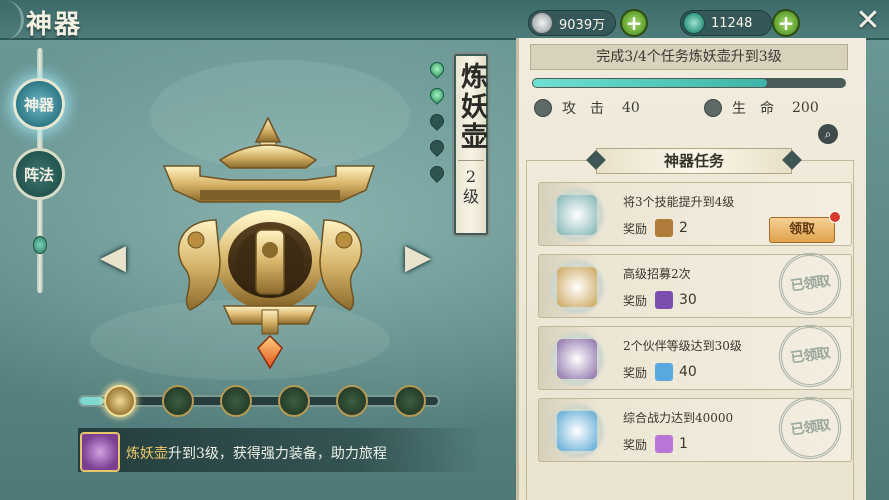 The image size is (889, 500). I want to click on reward-value: 30, so click(688, 300).